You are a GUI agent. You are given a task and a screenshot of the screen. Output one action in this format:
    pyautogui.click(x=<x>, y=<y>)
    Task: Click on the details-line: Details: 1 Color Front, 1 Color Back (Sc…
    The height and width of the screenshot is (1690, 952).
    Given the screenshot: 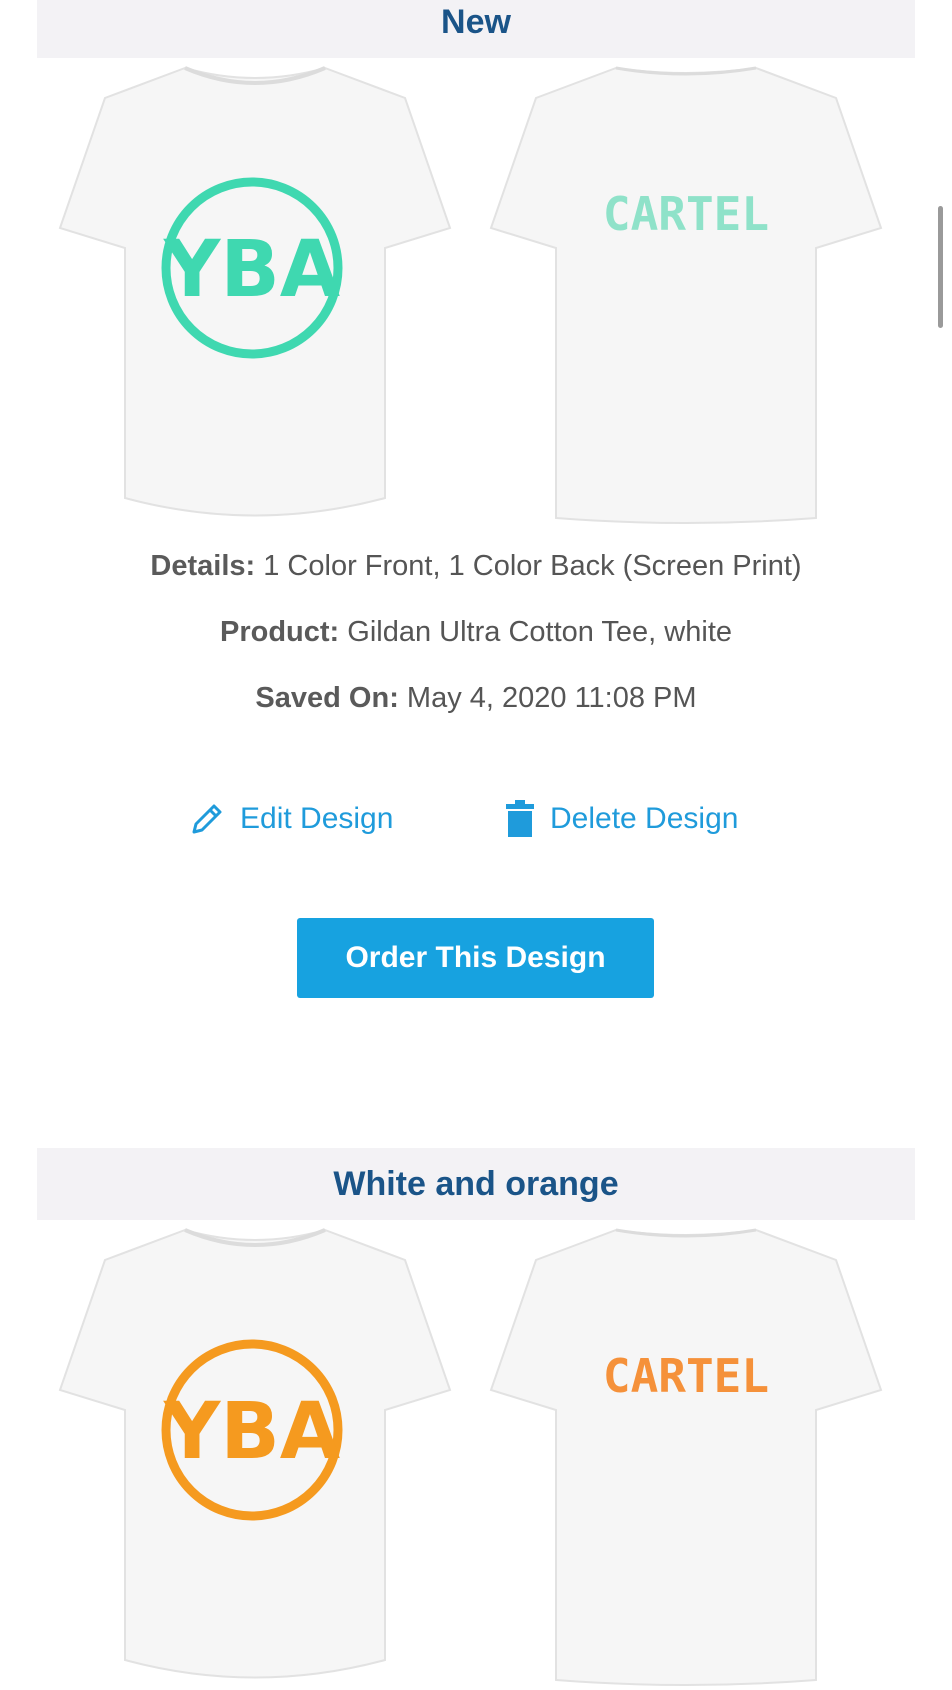 What is the action you would take?
    pyautogui.click(x=476, y=566)
    